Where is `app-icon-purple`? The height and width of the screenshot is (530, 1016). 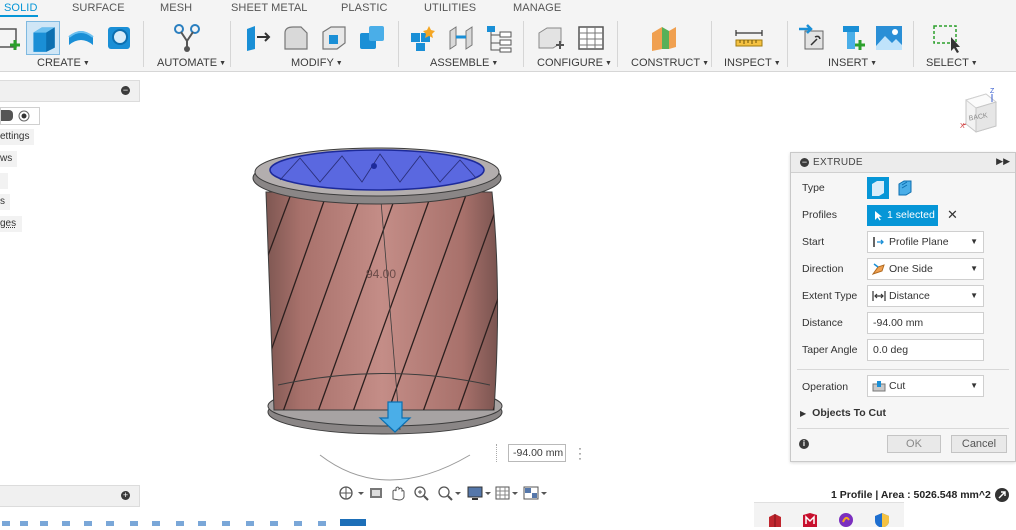
app-icon-purple is located at coordinates (846, 519).